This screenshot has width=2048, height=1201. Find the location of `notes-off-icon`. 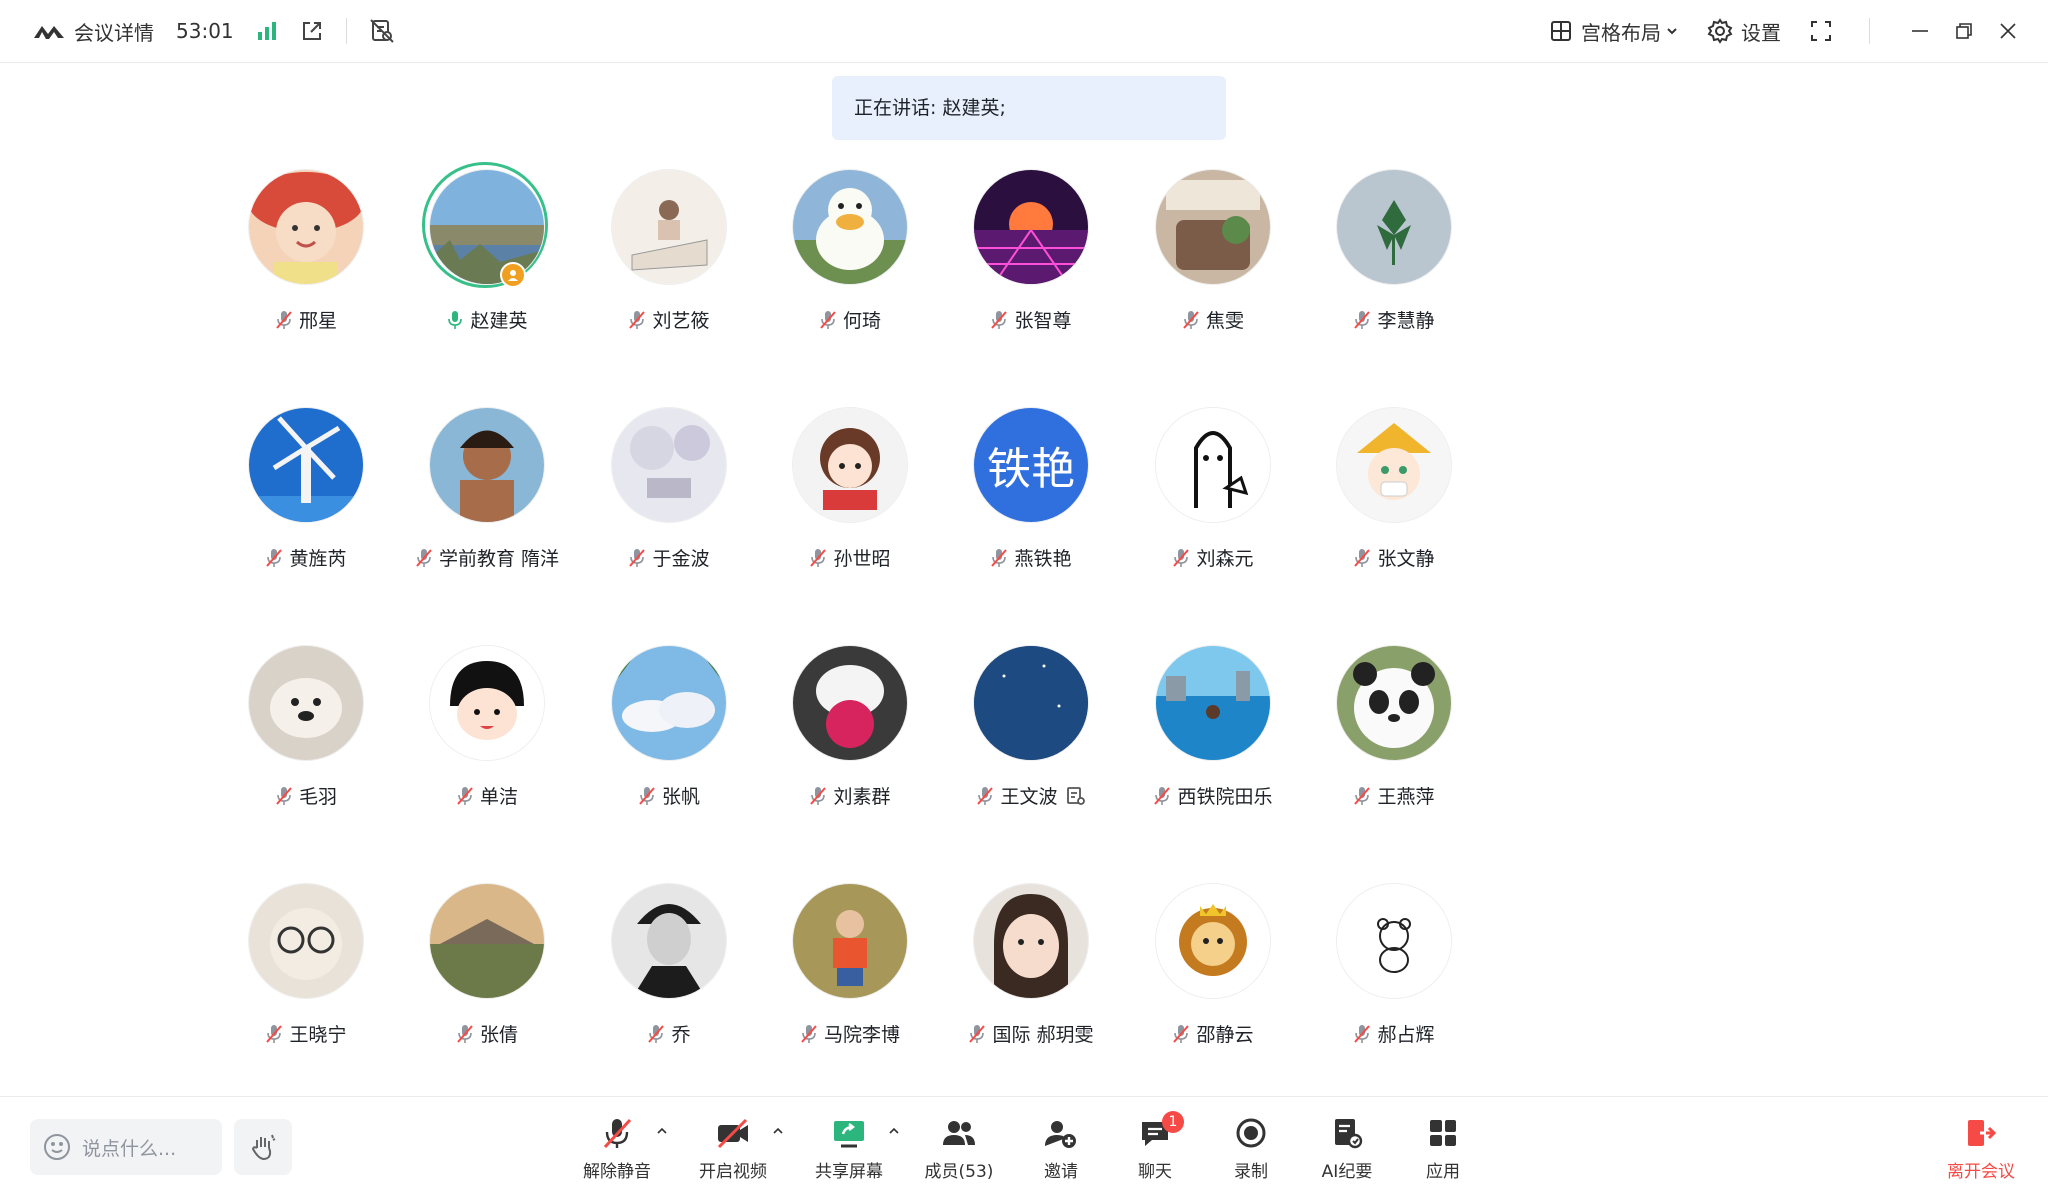

notes-off-icon is located at coordinates (382, 31).